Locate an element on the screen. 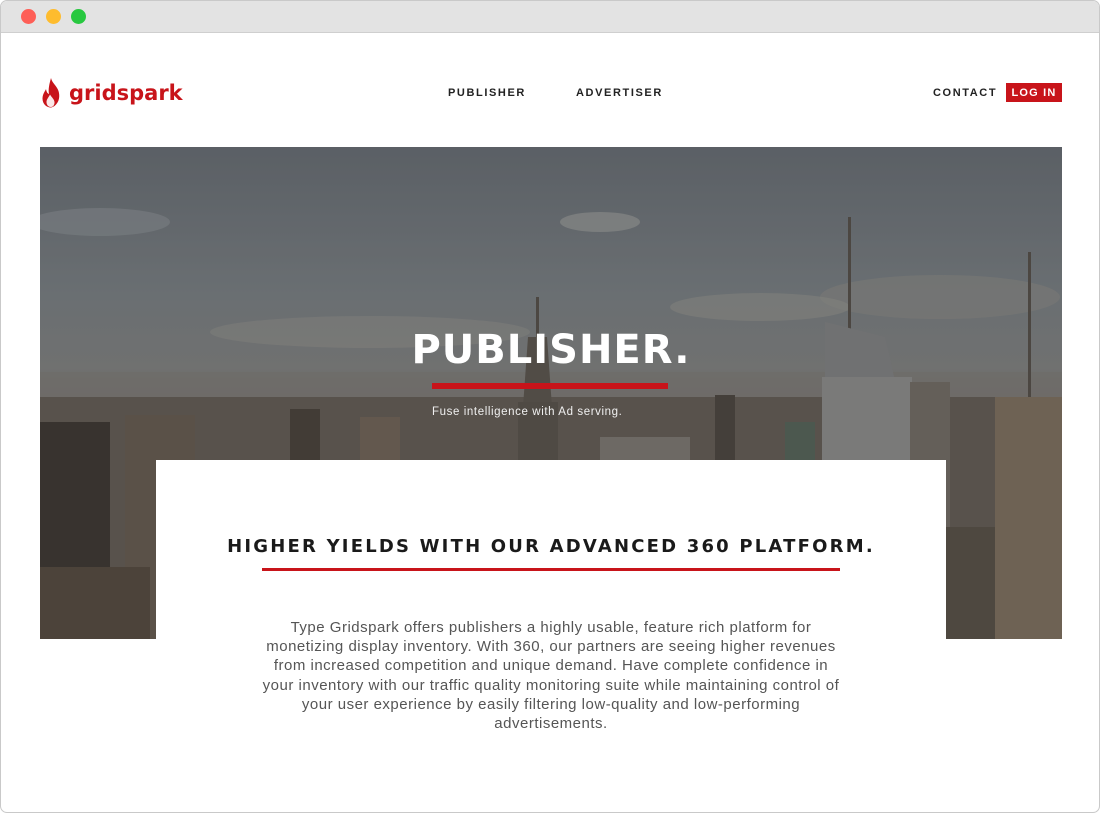 The width and height of the screenshot is (1100, 813). nav-contact-link: CONTACT is located at coordinates (965, 93).